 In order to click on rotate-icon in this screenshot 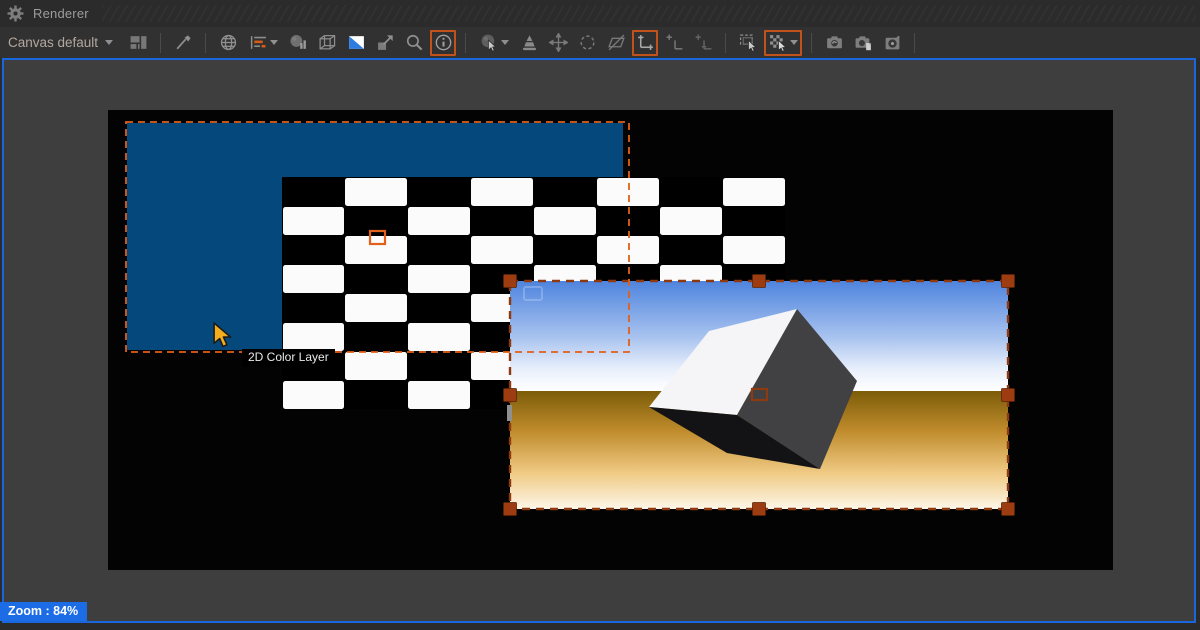, I will do `click(587, 42)`.